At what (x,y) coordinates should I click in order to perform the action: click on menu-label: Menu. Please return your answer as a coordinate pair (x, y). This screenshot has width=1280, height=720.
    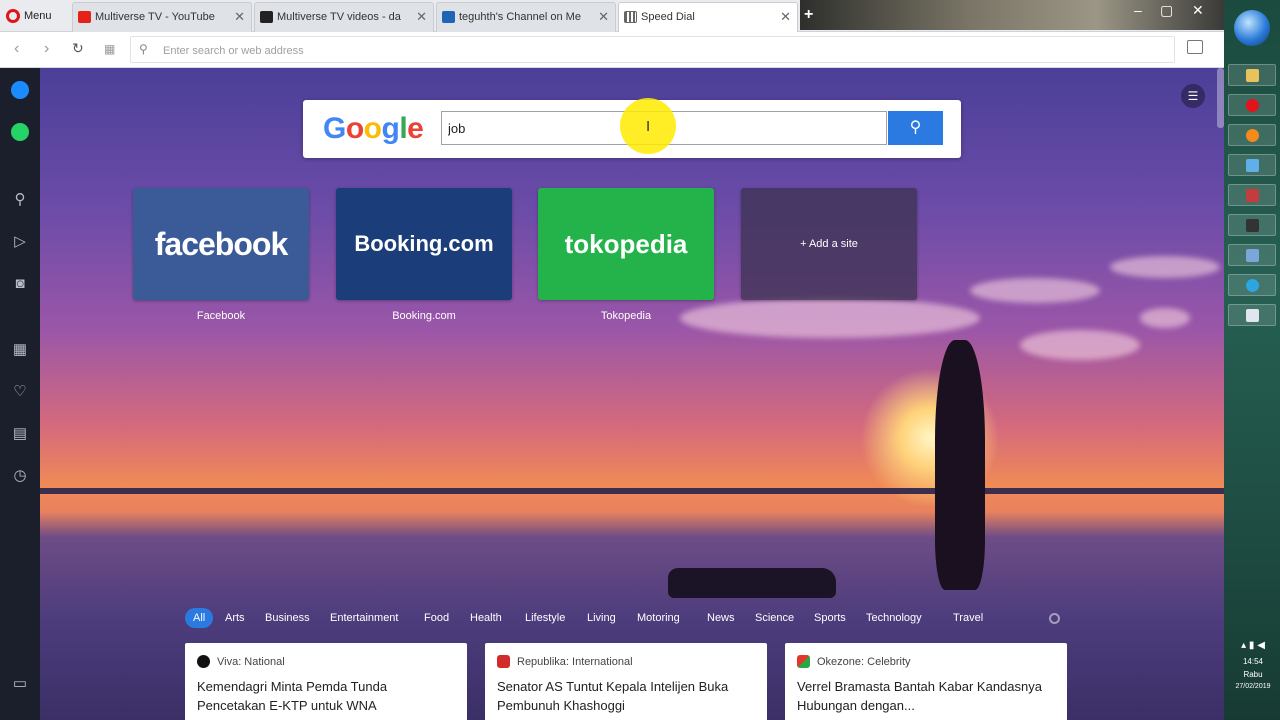
    Looking at the image, I should click on (38, 16).